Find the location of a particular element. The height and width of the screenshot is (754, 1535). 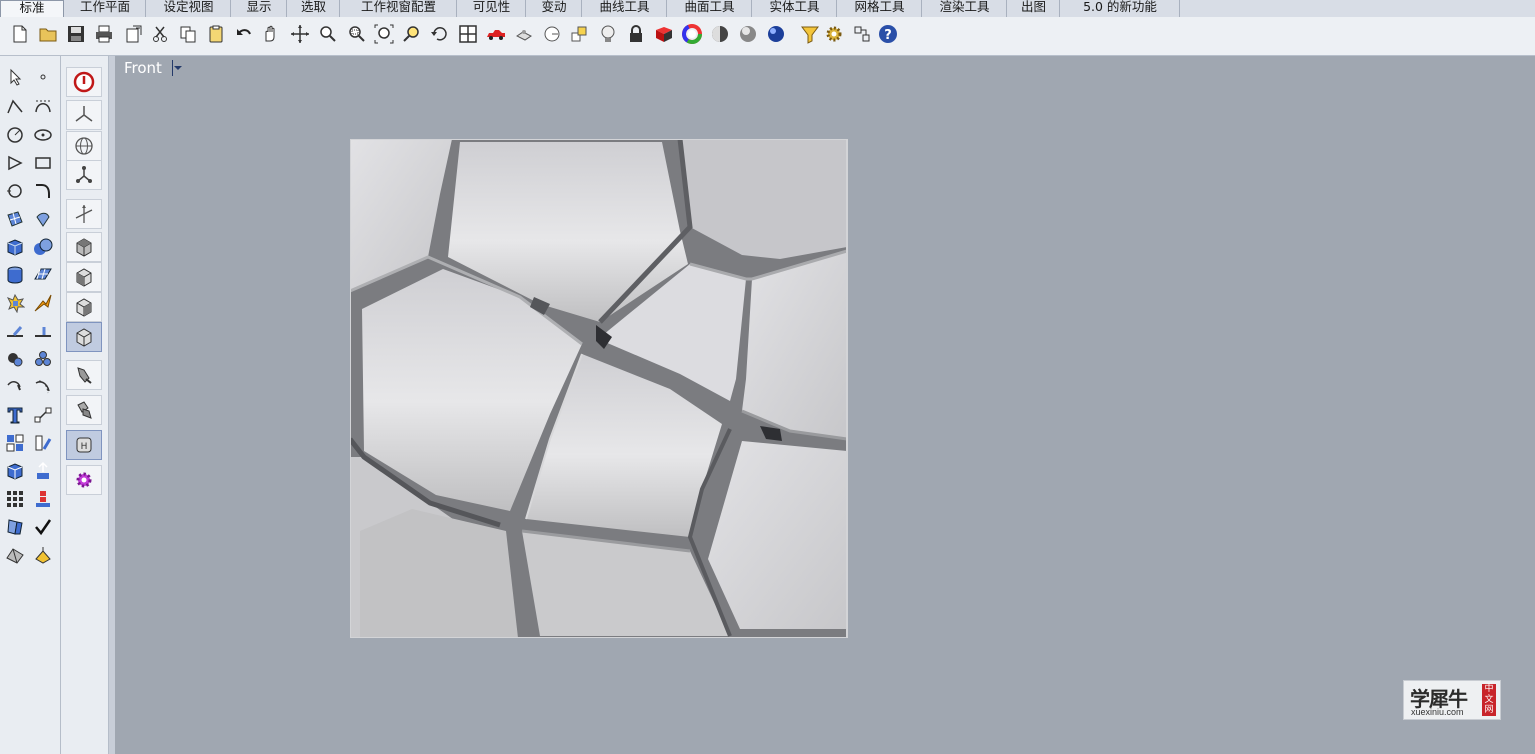

render-tools-icon is located at coordinates (43, 555).